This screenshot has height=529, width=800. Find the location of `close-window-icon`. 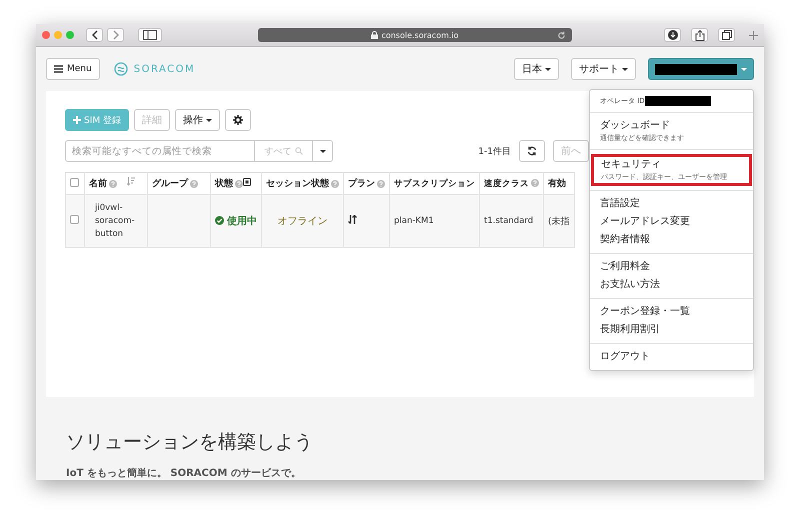

close-window-icon is located at coordinates (46, 35).